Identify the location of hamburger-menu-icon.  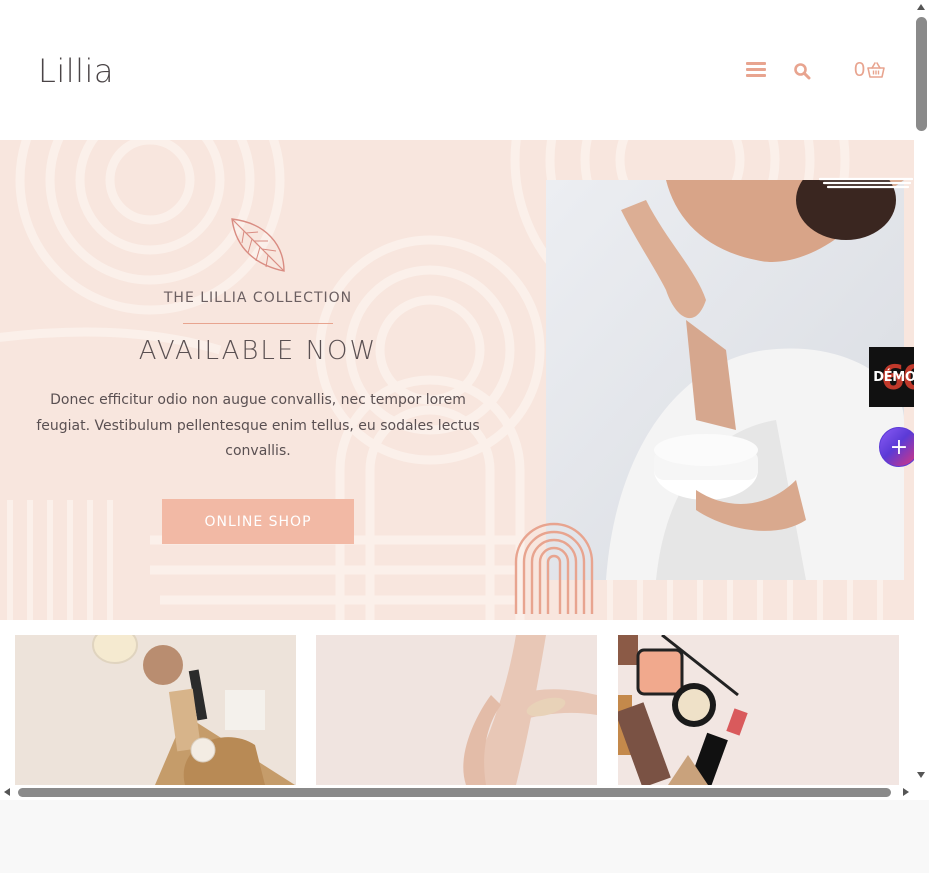
(756, 70).